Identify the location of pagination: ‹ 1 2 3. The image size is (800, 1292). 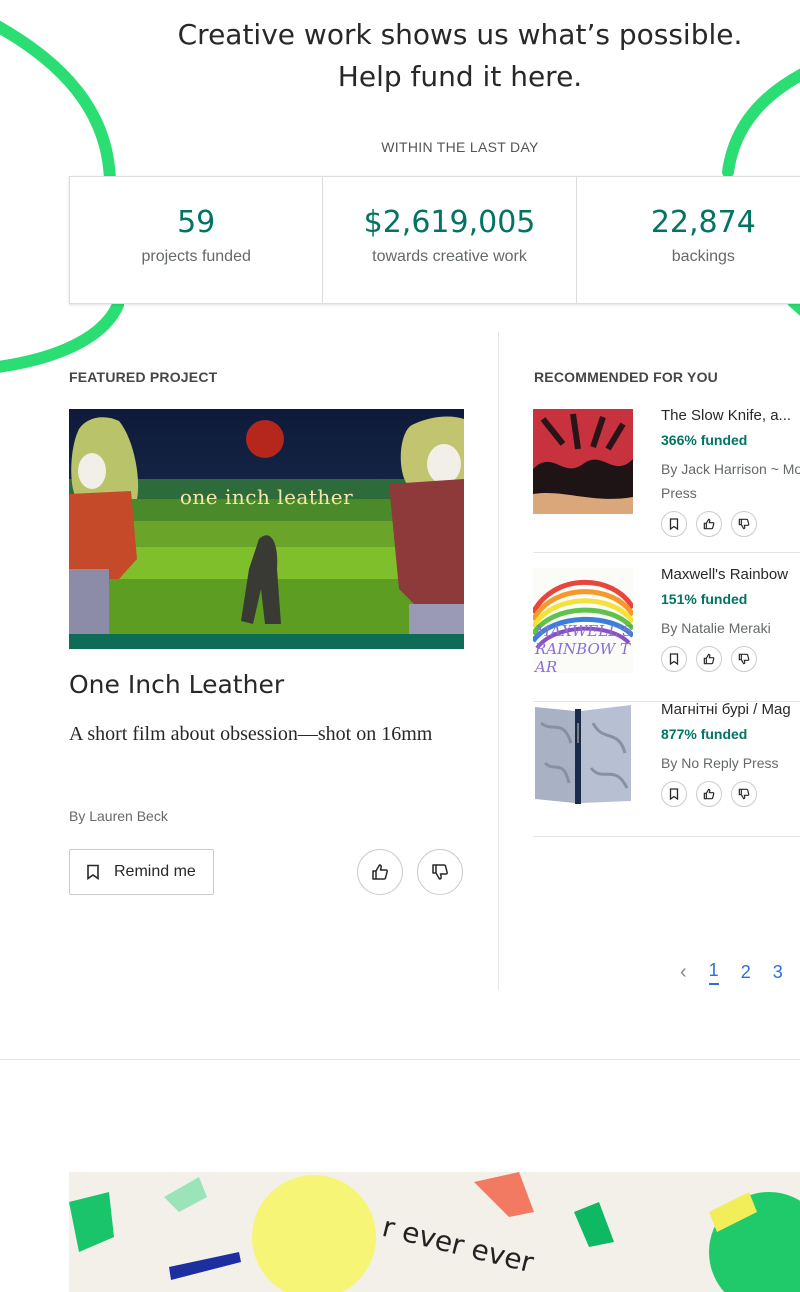
(731, 972).